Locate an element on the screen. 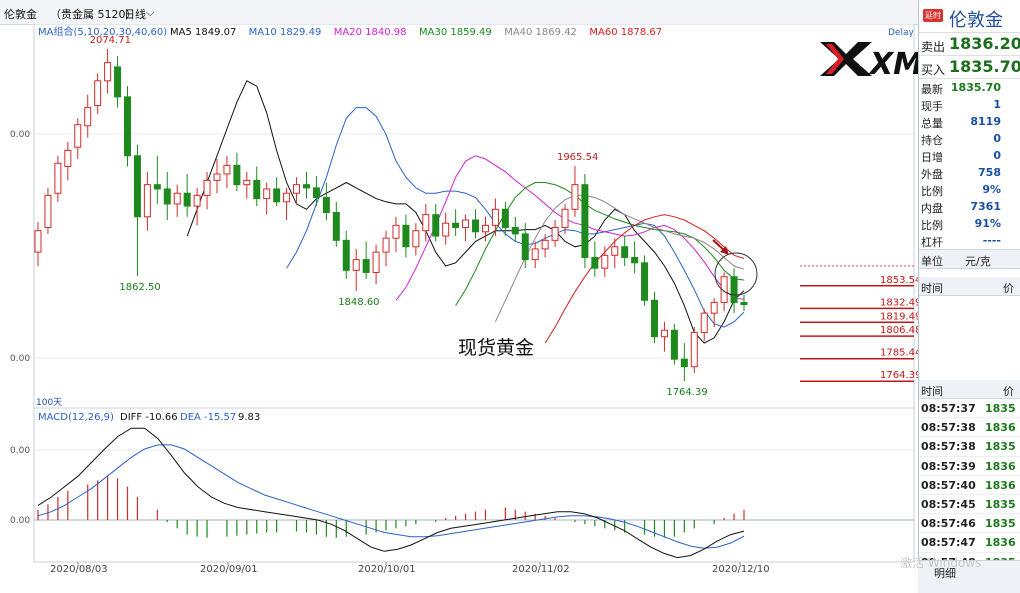 This screenshot has height=593, width=1020. buy-label: 买入 is located at coordinates (933, 70).